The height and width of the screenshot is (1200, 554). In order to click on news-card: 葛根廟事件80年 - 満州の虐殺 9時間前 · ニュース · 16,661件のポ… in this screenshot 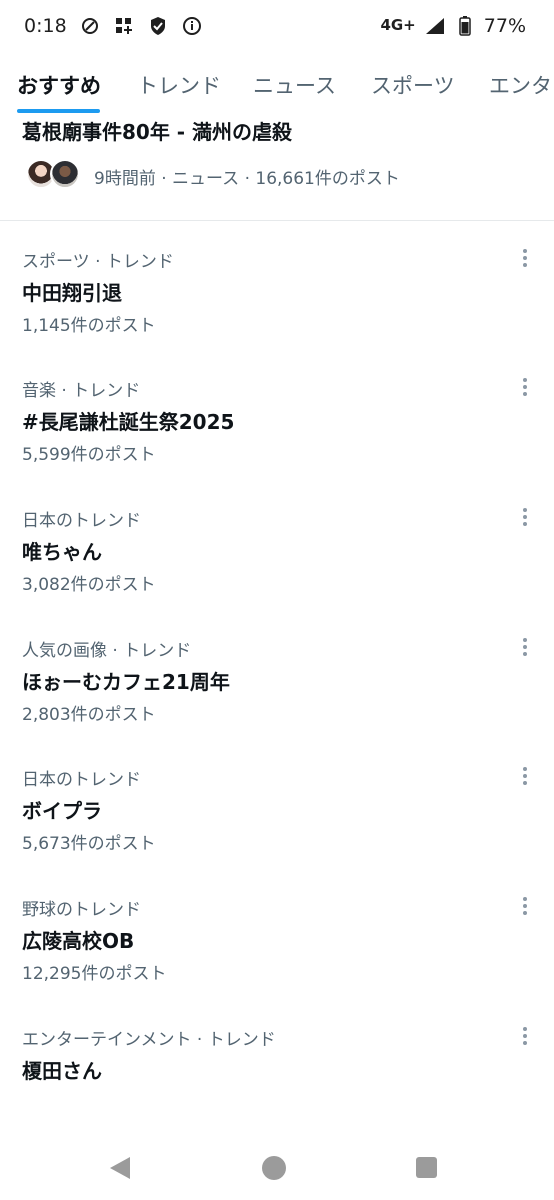, I will do `click(277, 165)`.